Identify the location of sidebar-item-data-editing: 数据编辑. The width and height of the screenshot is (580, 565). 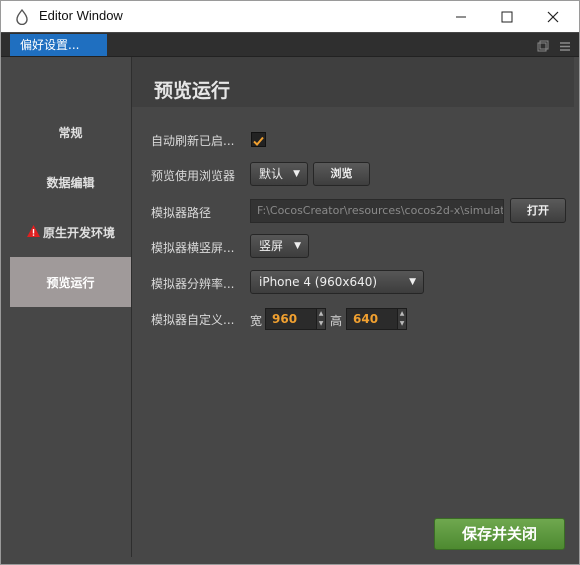
(70, 182).